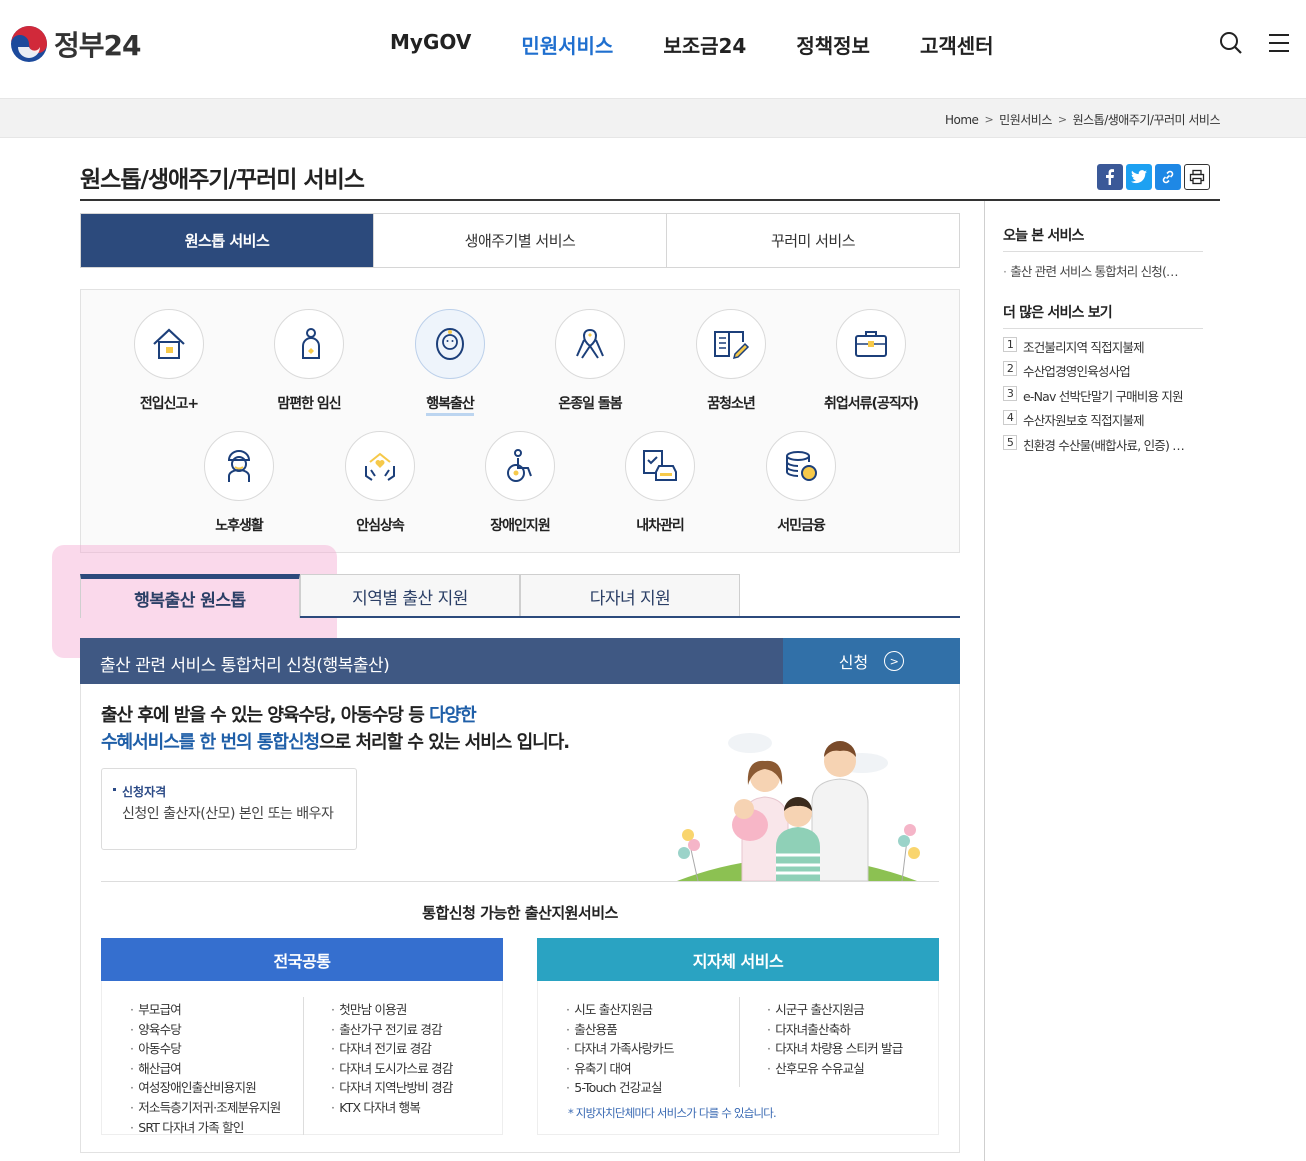 This screenshot has height=1161, width=1306. I want to click on list-item: 부모급여, so click(205, 1009).